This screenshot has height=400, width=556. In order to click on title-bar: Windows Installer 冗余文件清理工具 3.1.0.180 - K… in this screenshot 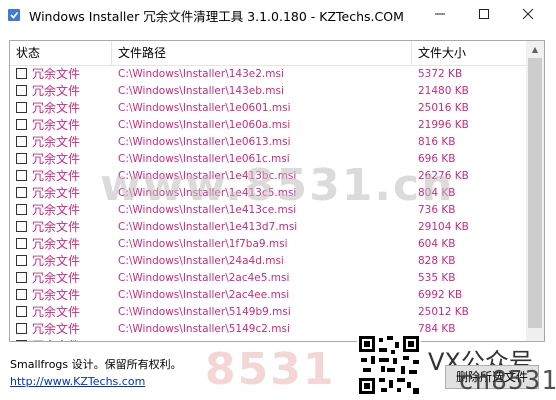, I will do `click(278, 15)`.